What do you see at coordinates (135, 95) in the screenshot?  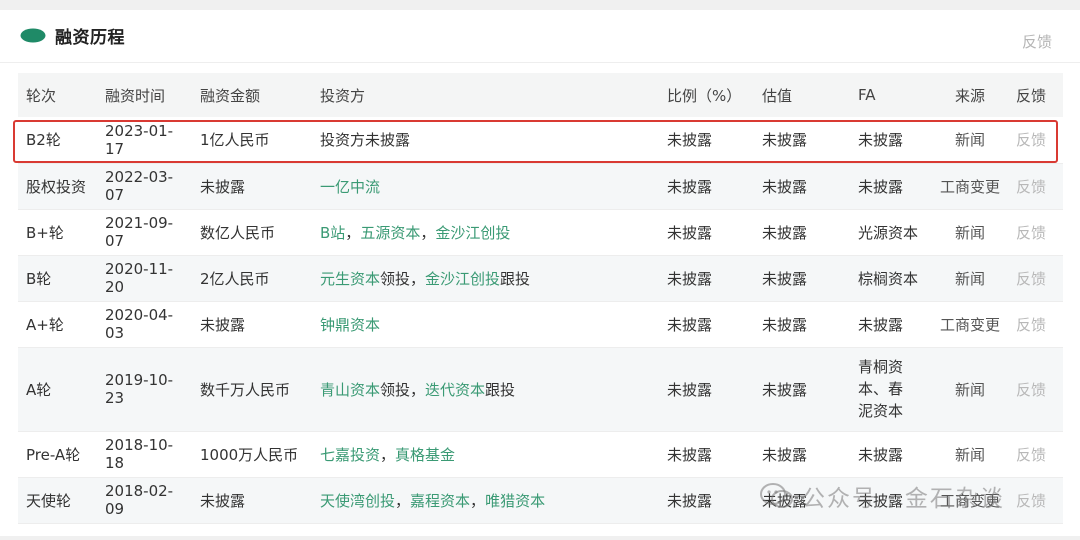 I see `col-header-date: 融资时间` at bounding box center [135, 95].